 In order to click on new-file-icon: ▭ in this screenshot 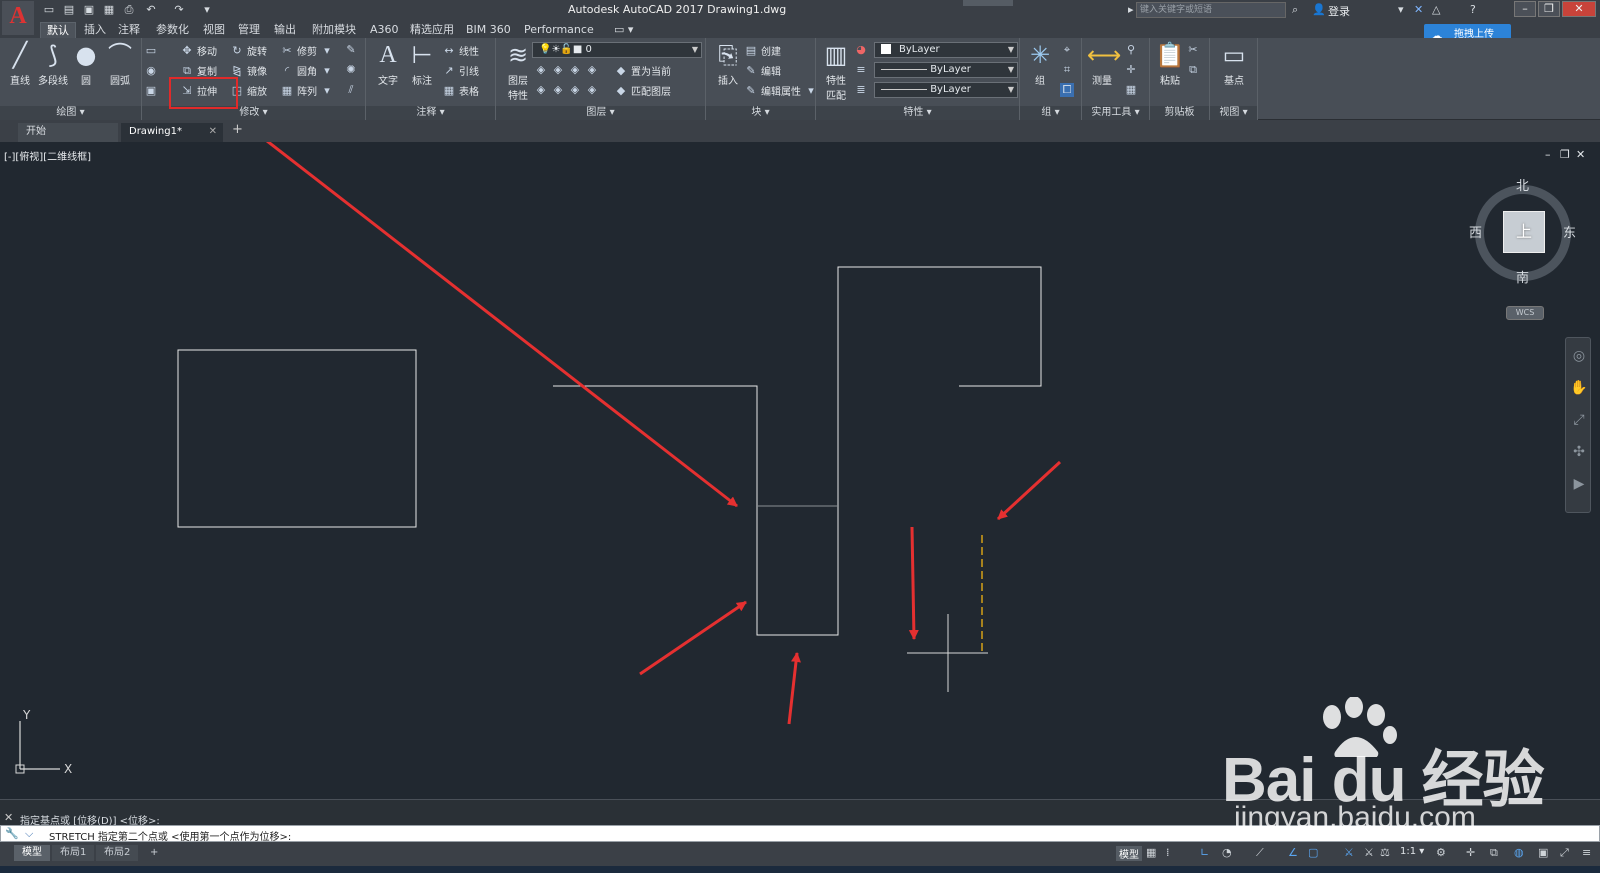, I will do `click(49, 10)`.